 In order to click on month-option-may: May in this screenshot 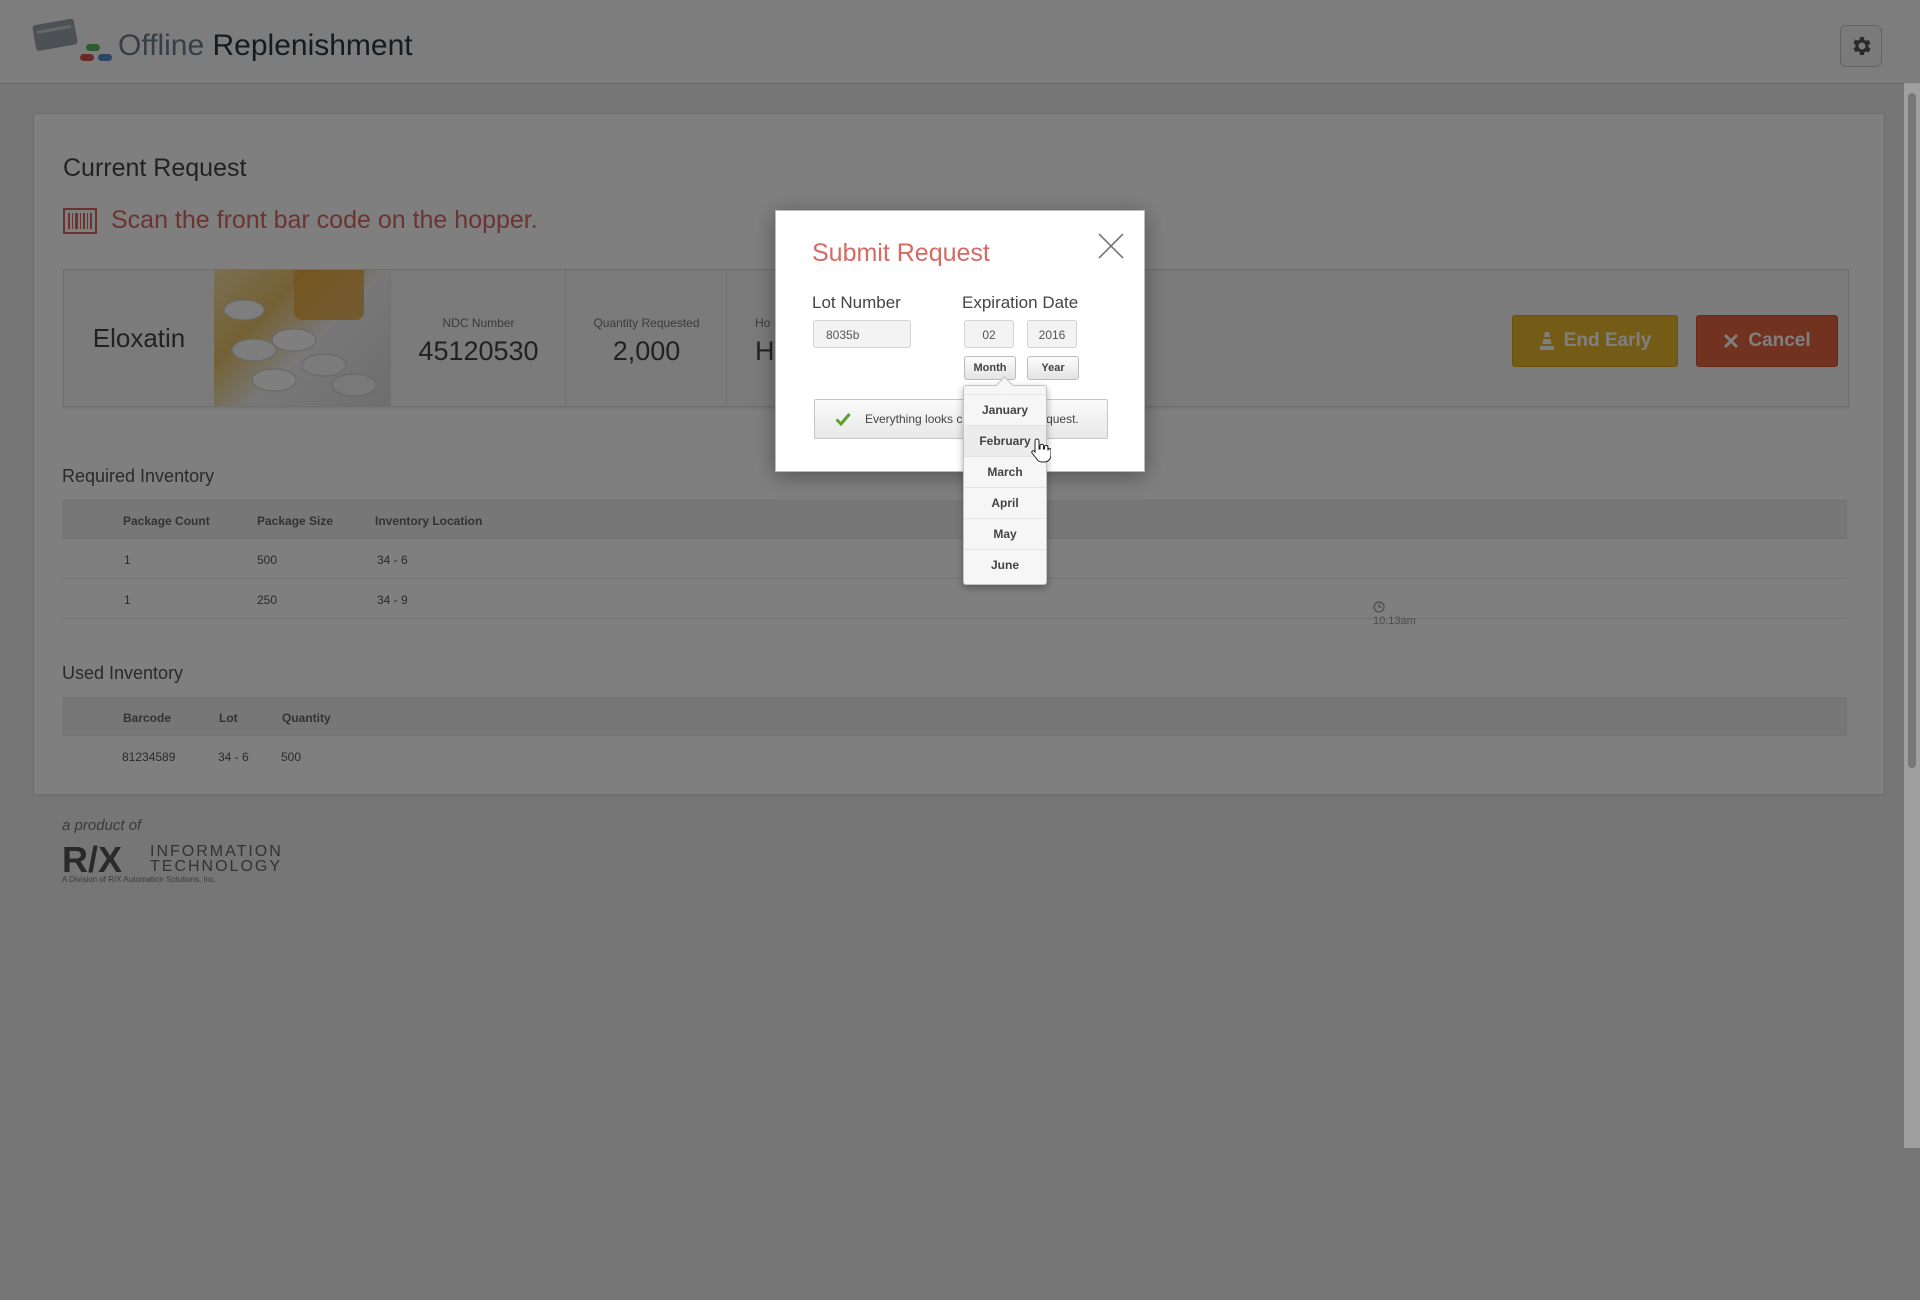, I will do `click(1005, 533)`.